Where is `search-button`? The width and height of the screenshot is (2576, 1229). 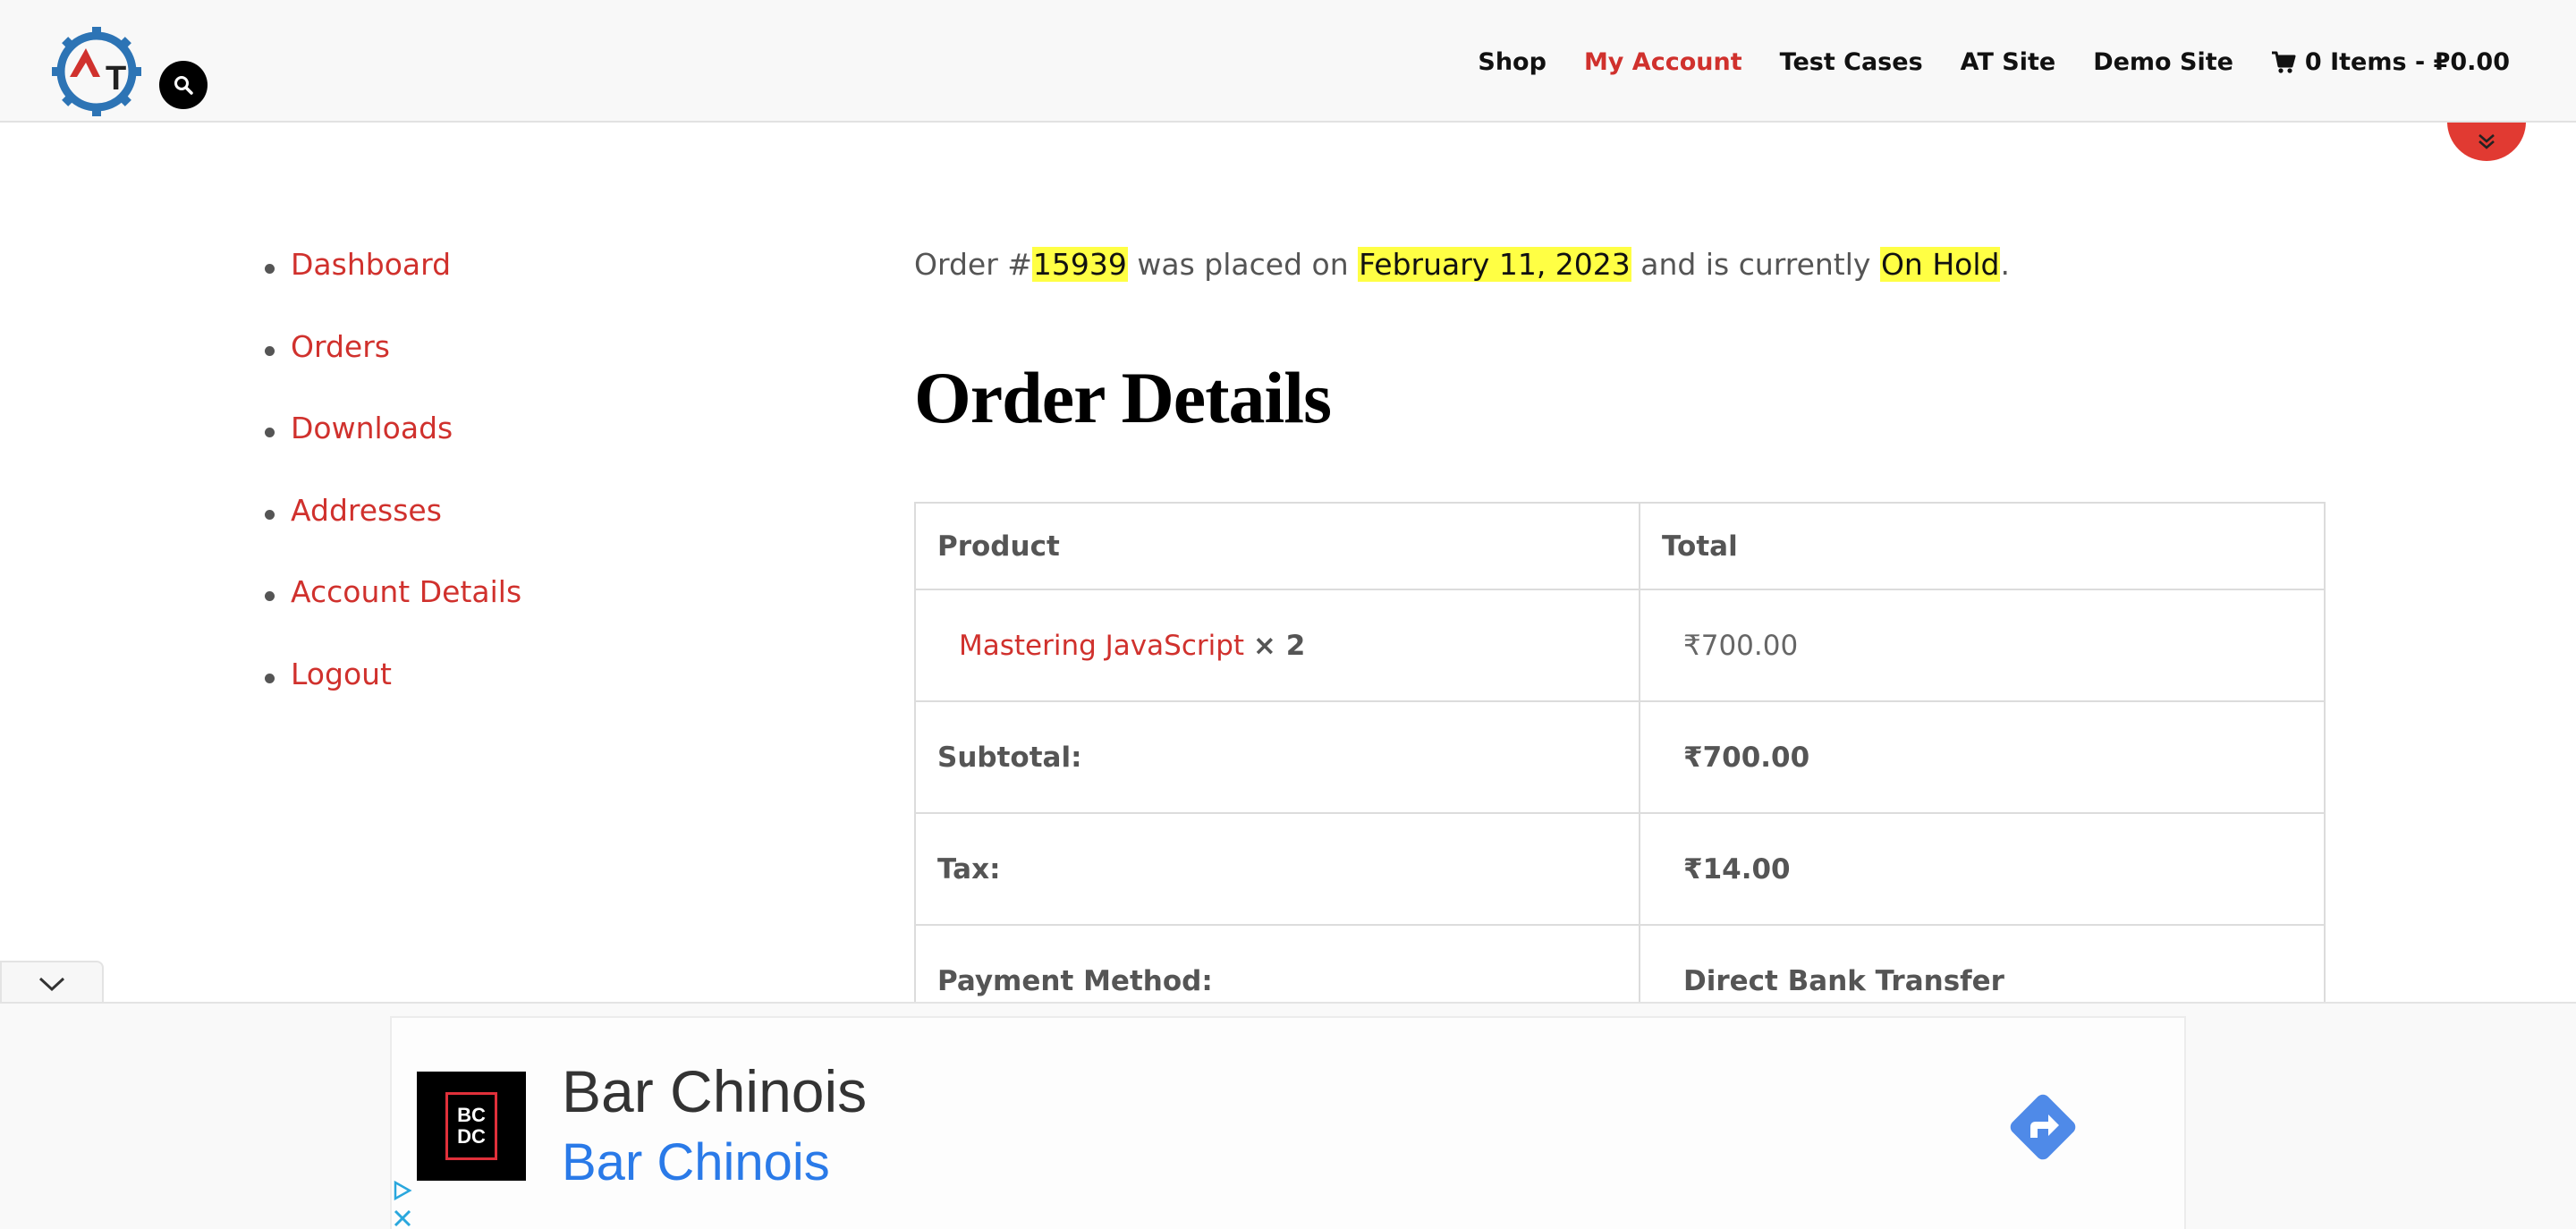 search-button is located at coordinates (183, 85).